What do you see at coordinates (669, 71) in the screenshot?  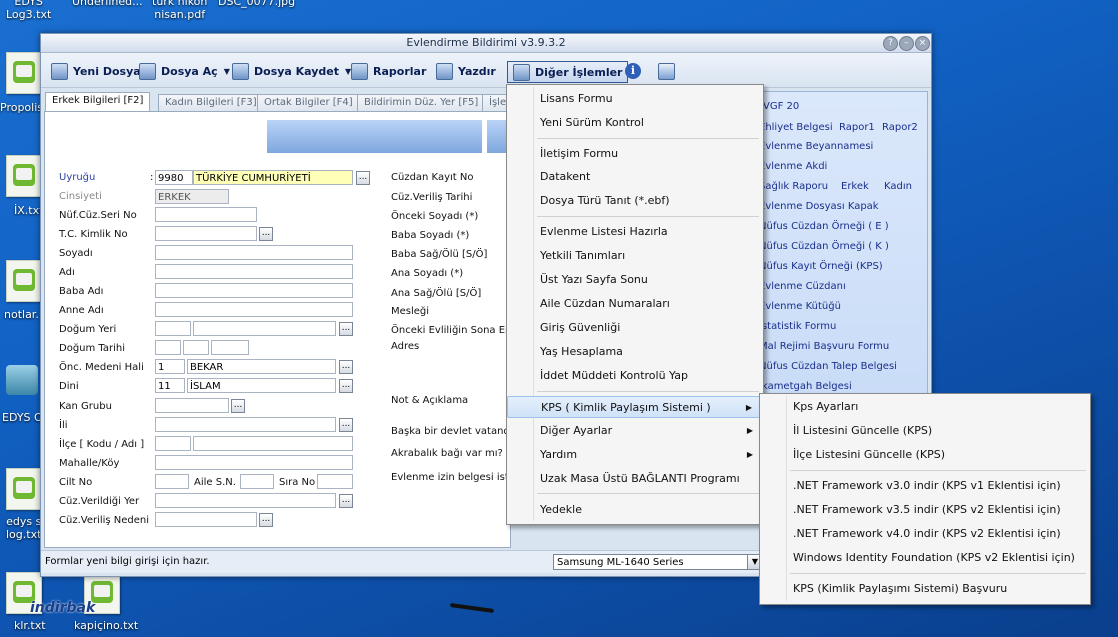 I see `exit-button` at bounding box center [669, 71].